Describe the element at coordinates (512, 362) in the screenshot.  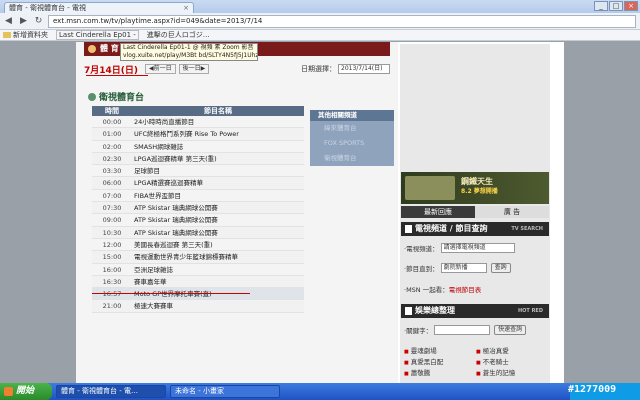
I see `hot-item: ■ 不老騎士` at that location.